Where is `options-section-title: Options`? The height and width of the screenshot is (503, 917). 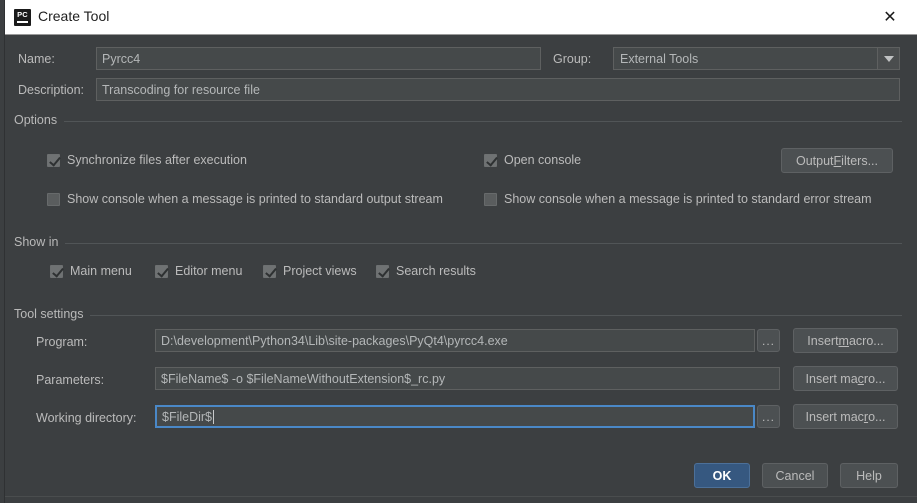 options-section-title: Options is located at coordinates (39, 120).